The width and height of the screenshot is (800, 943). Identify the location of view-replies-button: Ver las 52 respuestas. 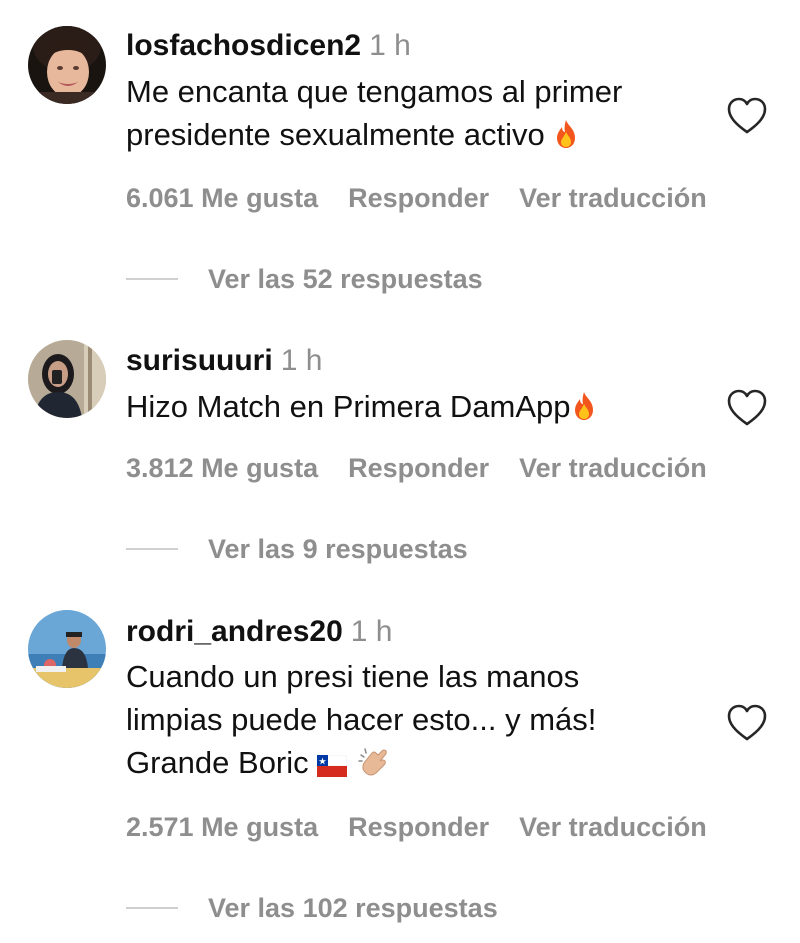
(304, 279).